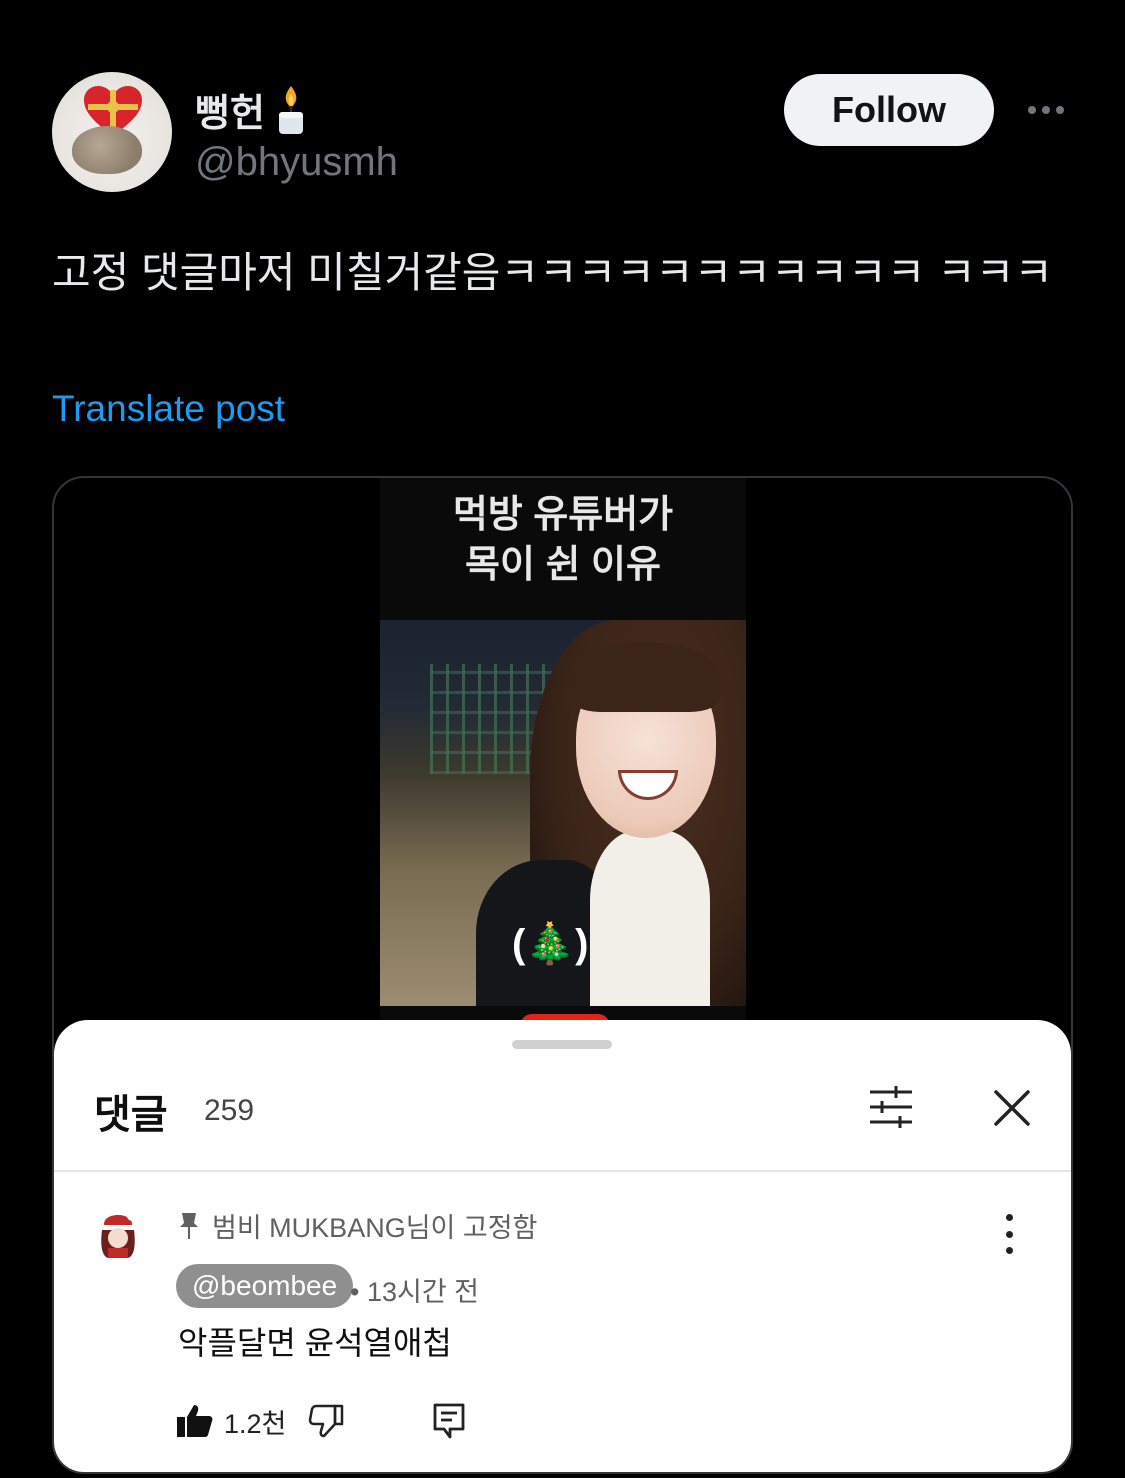  What do you see at coordinates (296, 162) in the screenshot?
I see `author-handle: @bhyusmh` at bounding box center [296, 162].